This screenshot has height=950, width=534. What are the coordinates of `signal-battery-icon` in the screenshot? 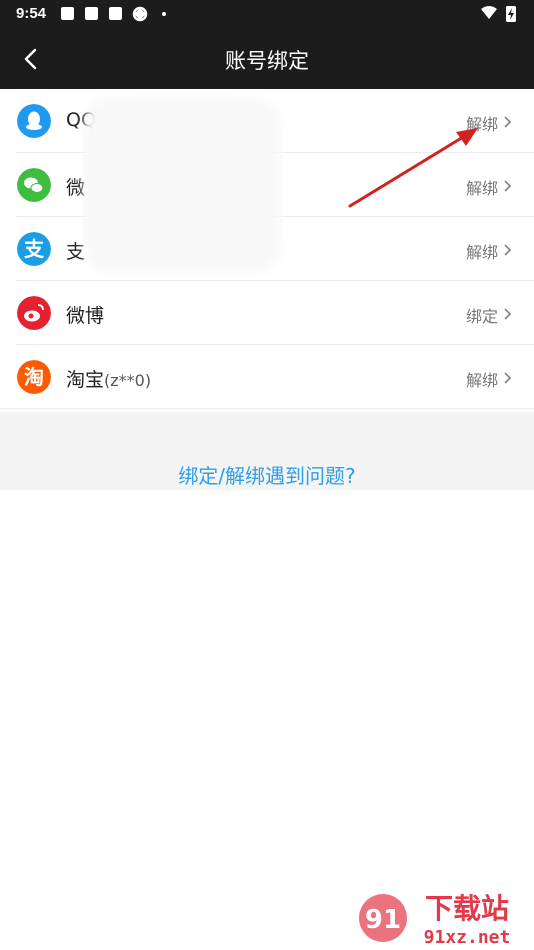 It's located at (498, 14).